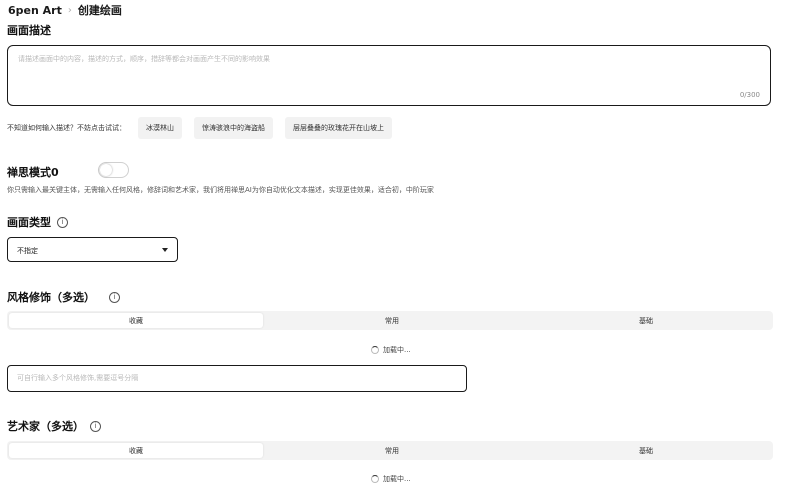 Image resolution: width=800 pixels, height=484 pixels. Describe the element at coordinates (92, 249) in the screenshot. I see `picture-type-select: 不指定` at that location.